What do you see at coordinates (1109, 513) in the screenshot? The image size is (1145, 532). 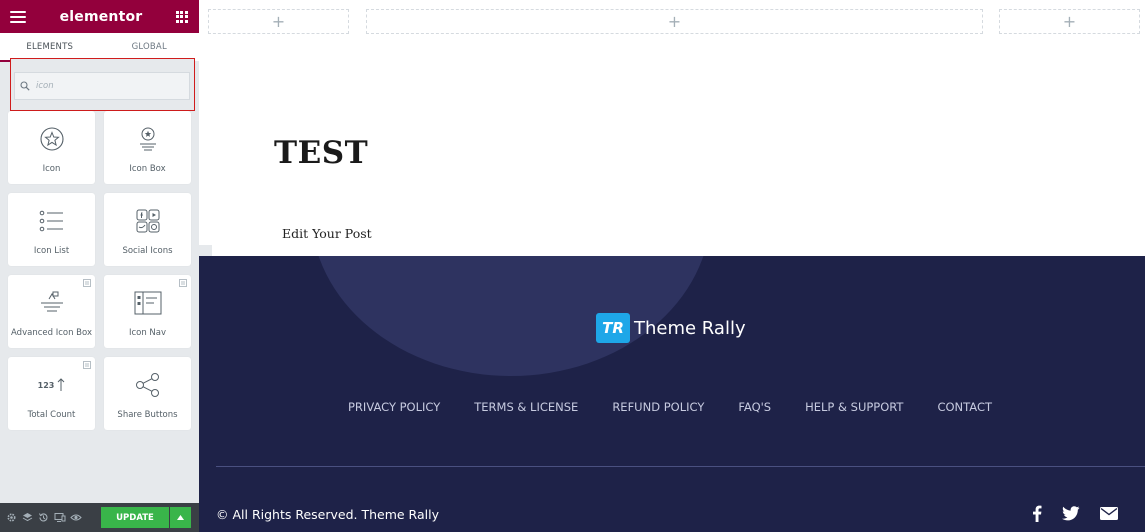 I see `email-icon` at bounding box center [1109, 513].